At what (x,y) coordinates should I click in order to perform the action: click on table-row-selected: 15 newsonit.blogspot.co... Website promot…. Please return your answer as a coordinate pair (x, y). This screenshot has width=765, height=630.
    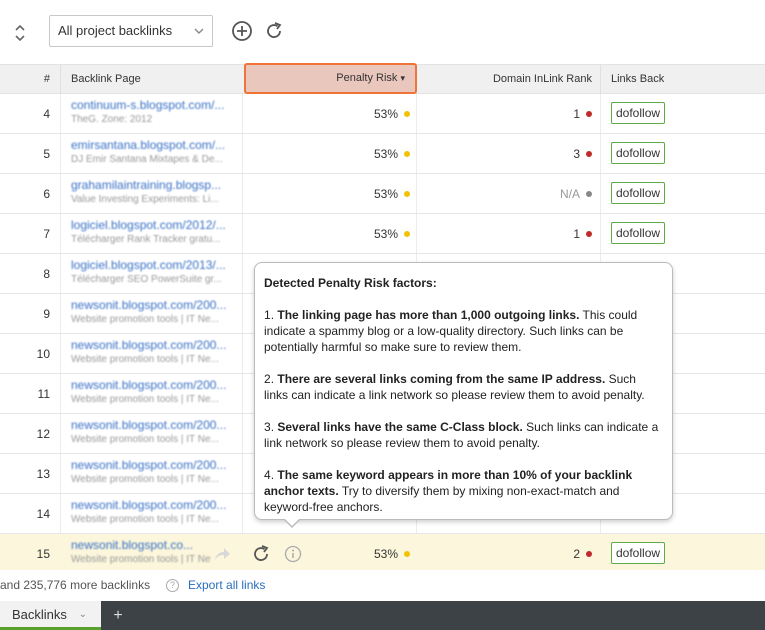
    Looking at the image, I should click on (382, 554).